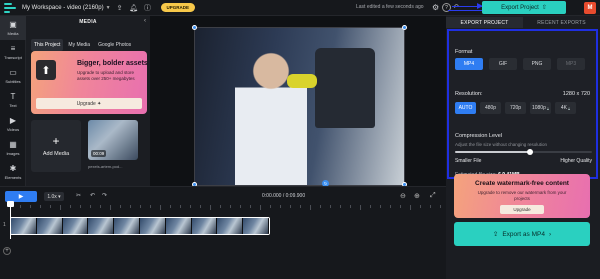 The image size is (600, 279). What do you see at coordinates (104, 195) in the screenshot?
I see `redo-icon: ↷` at bounding box center [104, 195].